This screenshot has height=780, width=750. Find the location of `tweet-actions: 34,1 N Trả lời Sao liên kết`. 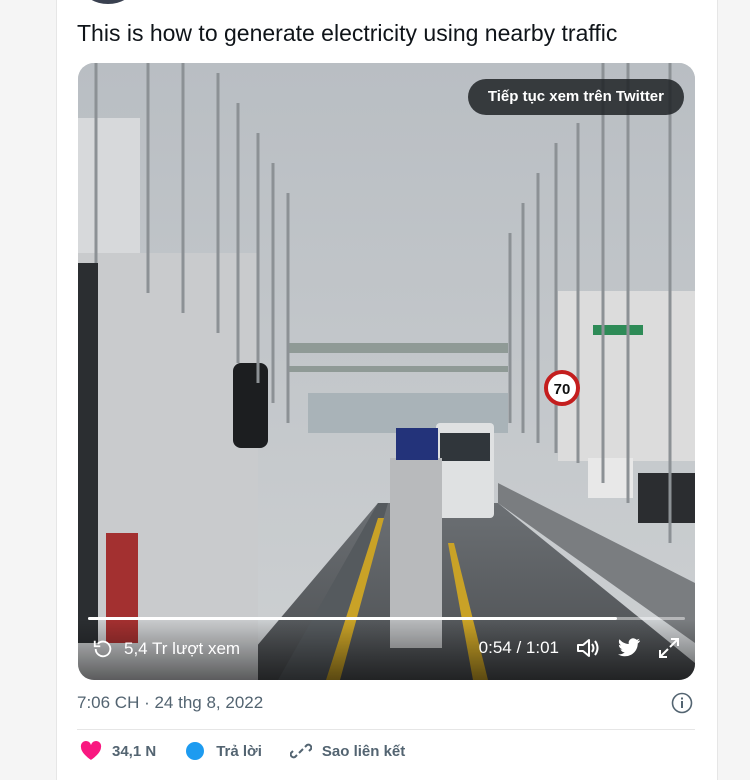

tweet-actions: 34,1 N Trả lời Sao liên kết is located at coordinates (242, 751).